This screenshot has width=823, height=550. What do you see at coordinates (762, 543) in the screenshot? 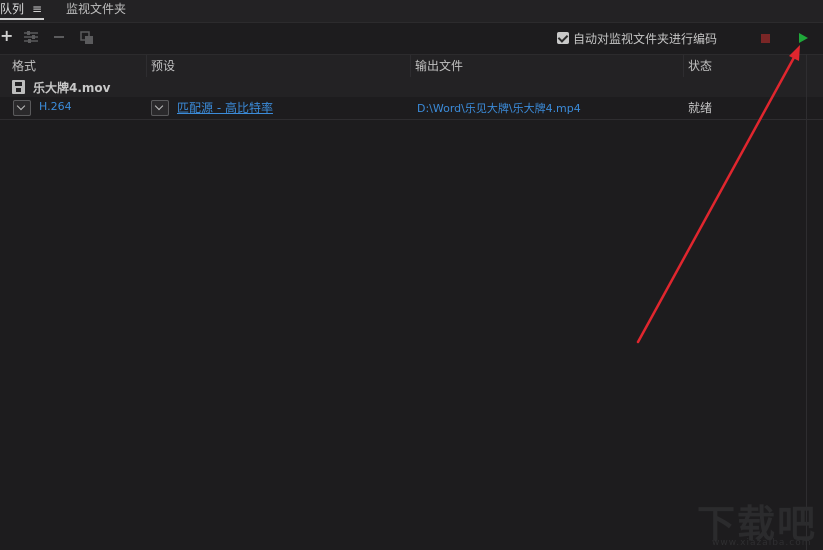
I see `watermark-url: www.xiazaiba.com` at bounding box center [762, 543].